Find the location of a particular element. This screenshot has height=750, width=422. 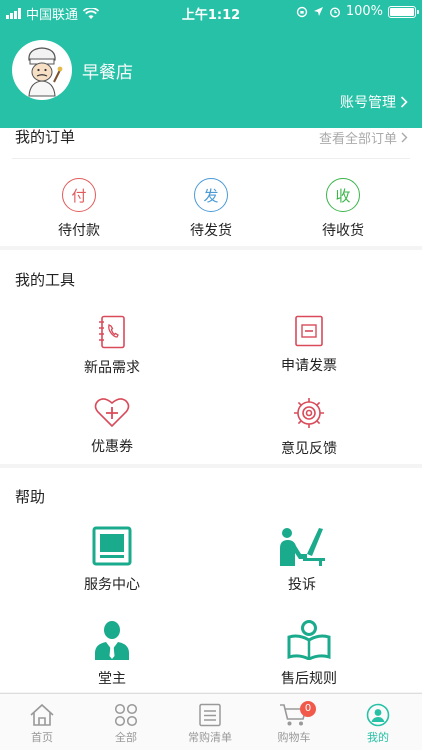

bottom-tab-bar: 首页 全部 常购清单 0 购物车 我的 is located at coordinates (211, 721).